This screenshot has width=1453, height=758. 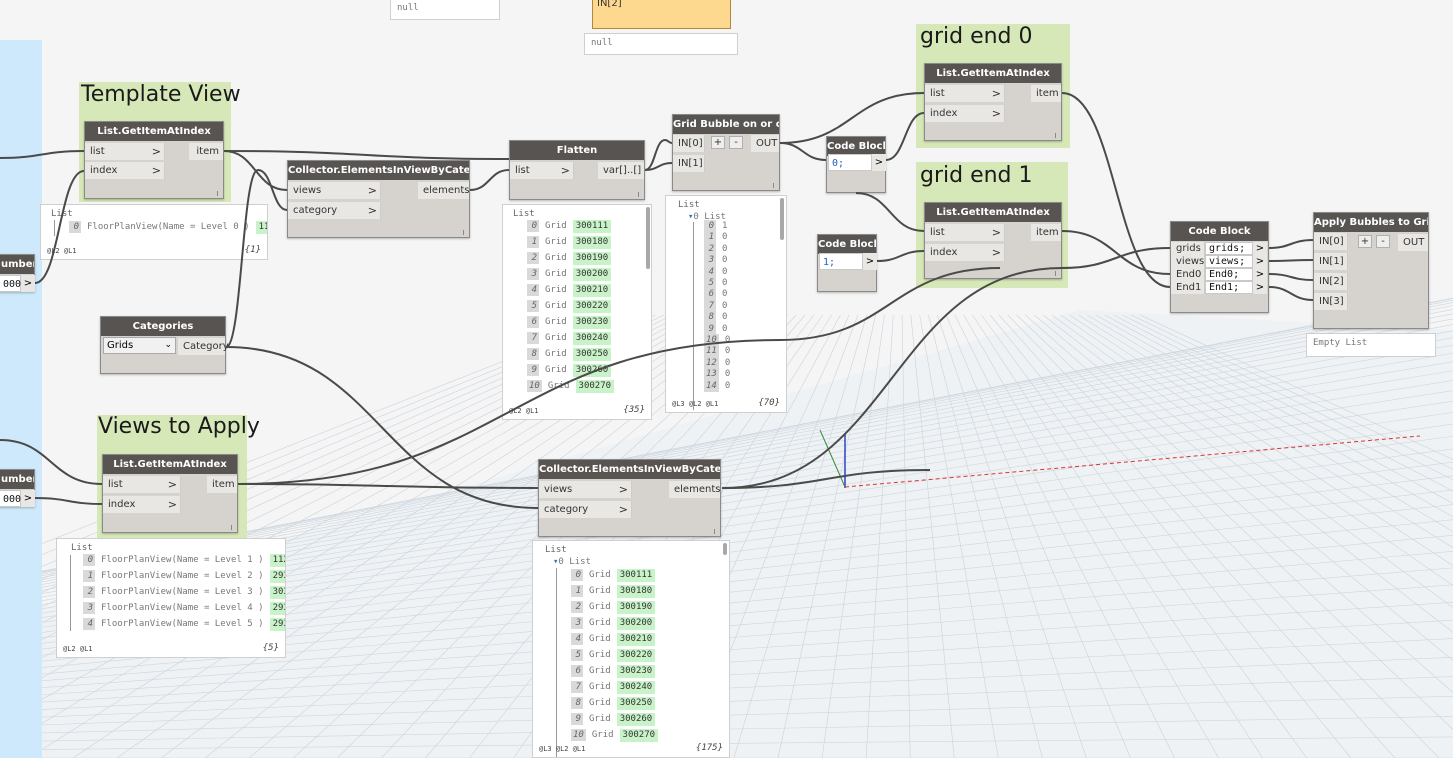 I want to click on get-item-template-item-port: item, so click(x=206, y=151).